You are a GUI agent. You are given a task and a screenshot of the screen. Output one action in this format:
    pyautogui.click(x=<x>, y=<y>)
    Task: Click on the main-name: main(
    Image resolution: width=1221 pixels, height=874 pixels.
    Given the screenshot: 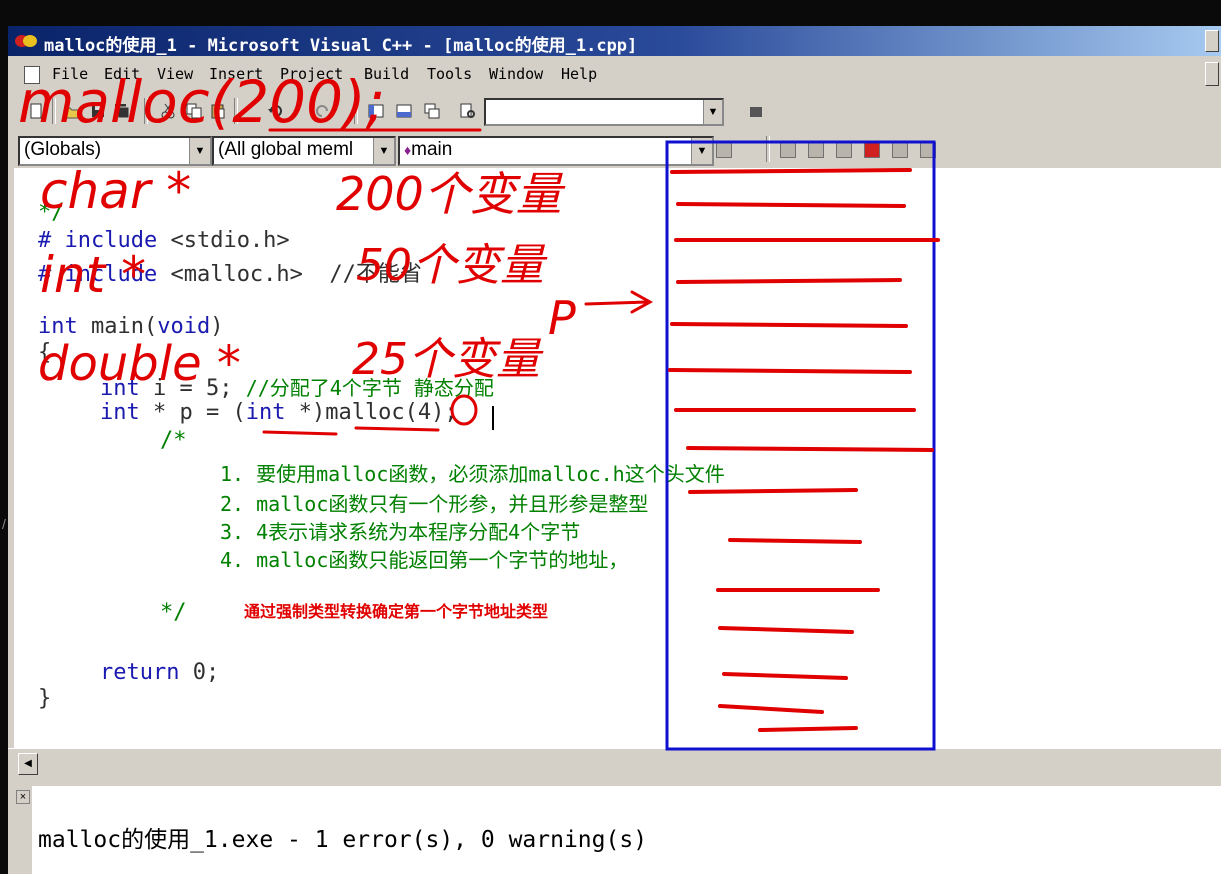 What is the action you would take?
    pyautogui.click(x=117, y=326)
    